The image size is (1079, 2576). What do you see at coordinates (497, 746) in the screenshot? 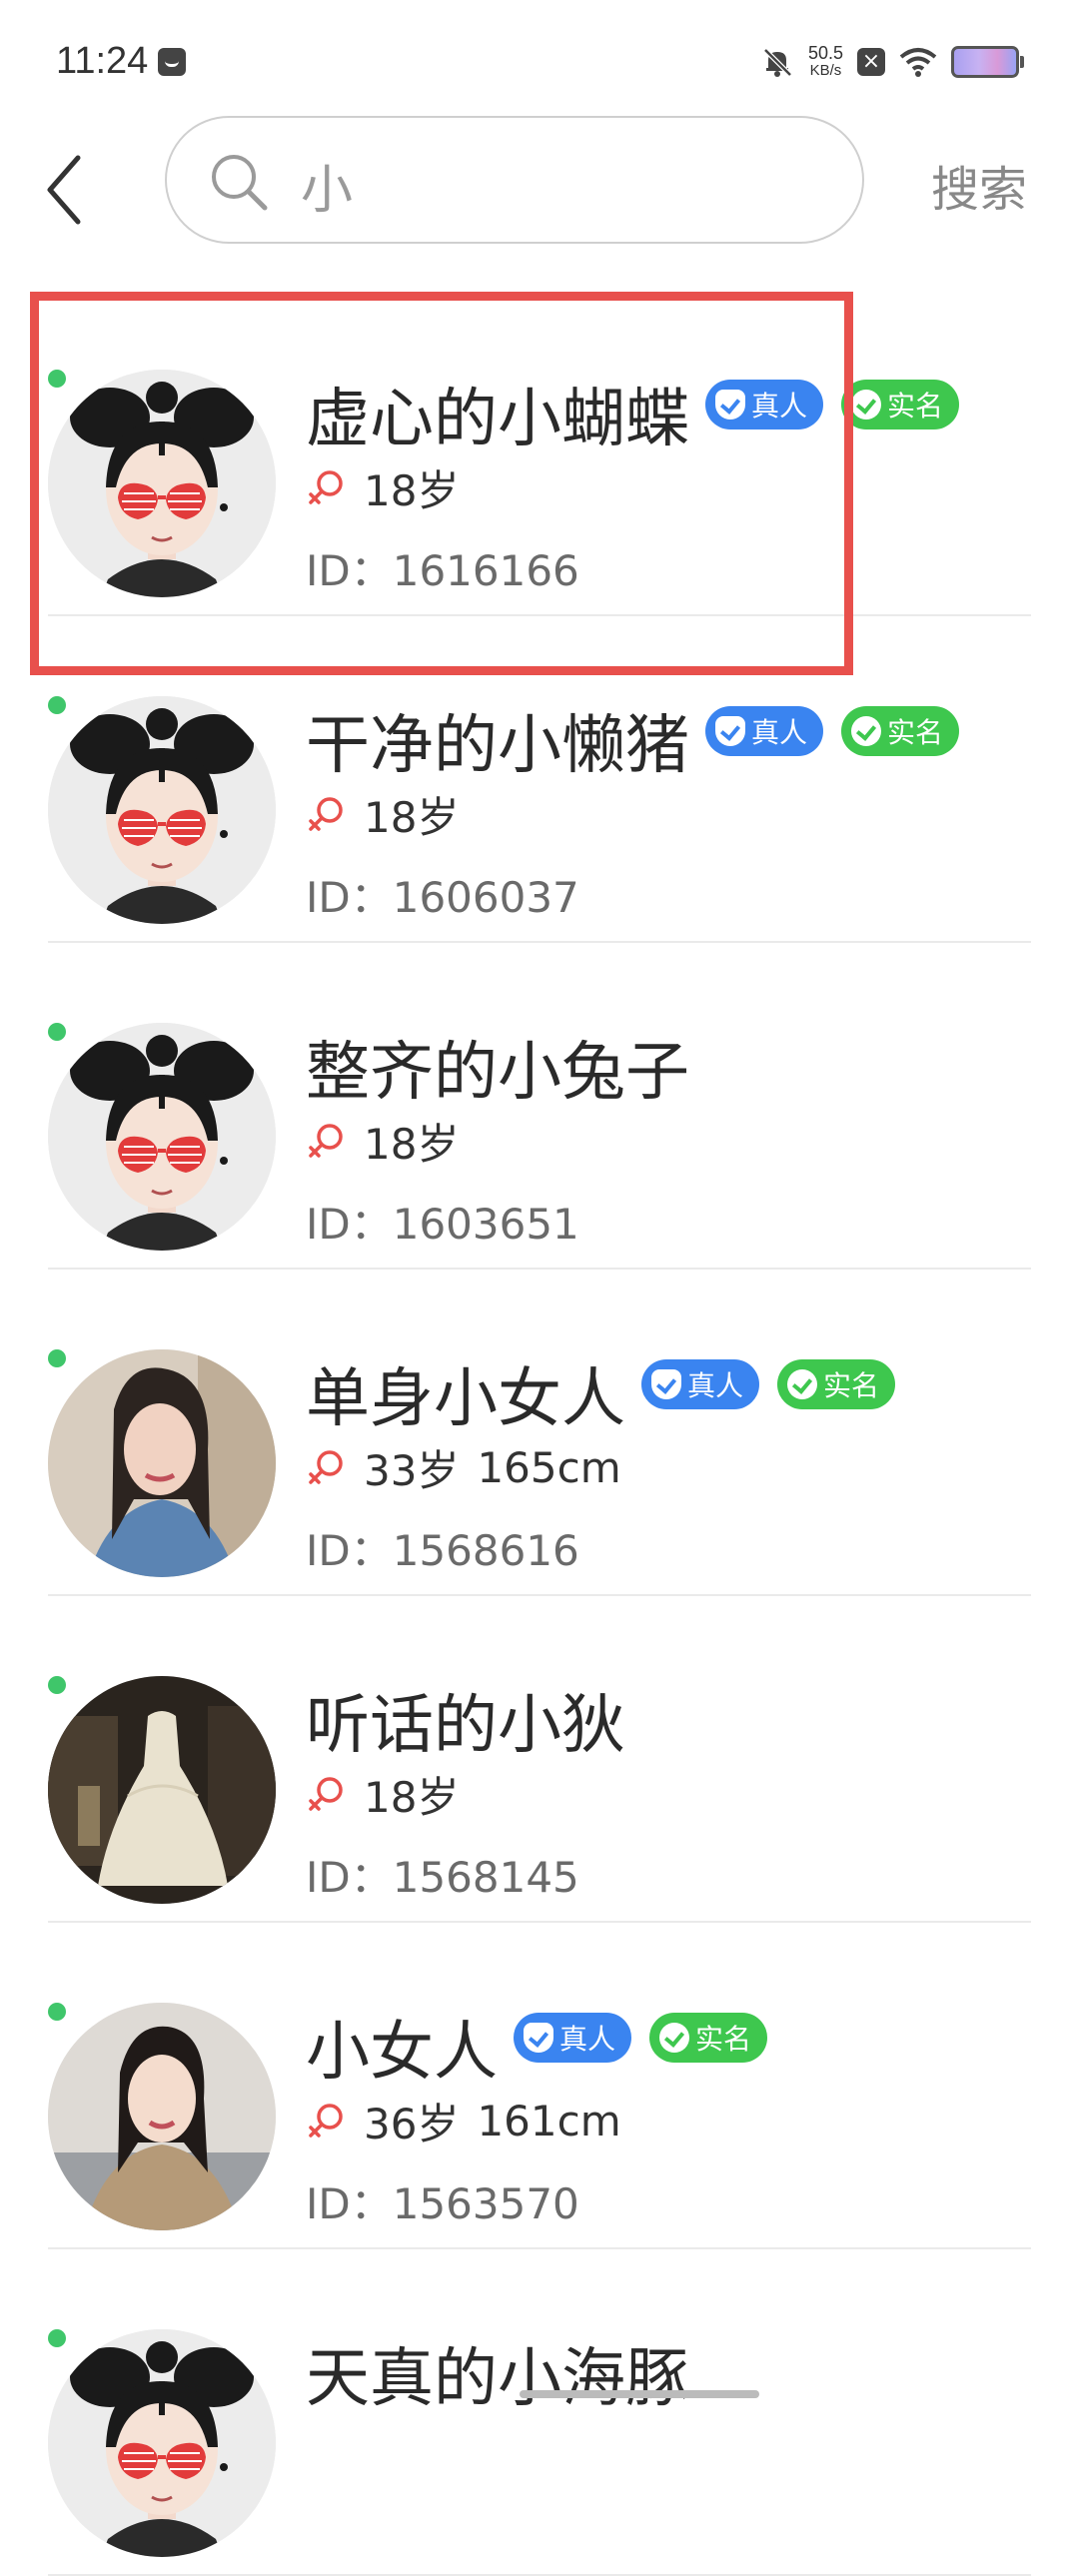
I see `user-name: 干净的小懒猪` at bounding box center [497, 746].